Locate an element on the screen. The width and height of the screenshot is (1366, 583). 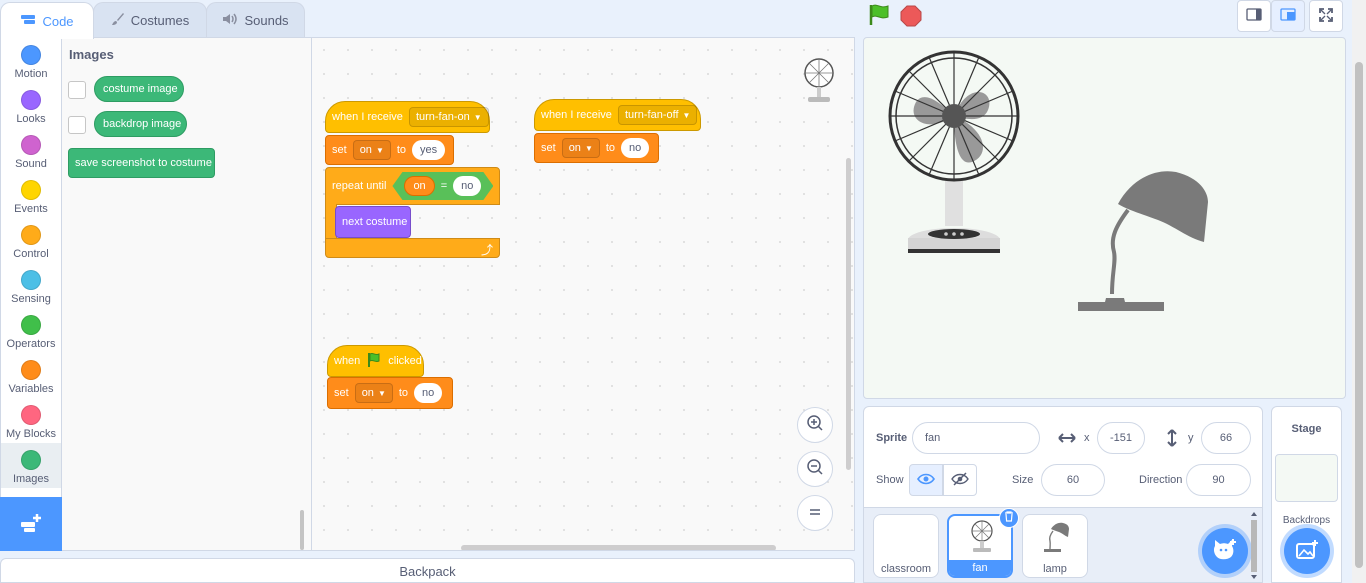
sprite-name-input: fan is located at coordinates (976, 438).